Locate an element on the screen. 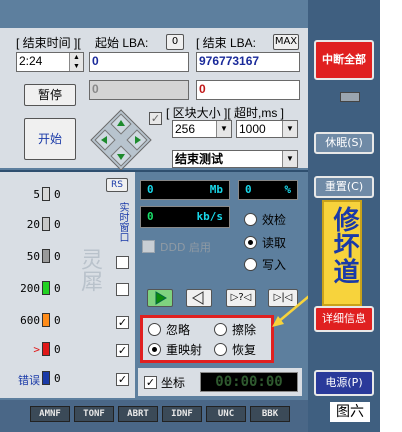  sleep-button: 休眠(S) is located at coordinates (344, 143).